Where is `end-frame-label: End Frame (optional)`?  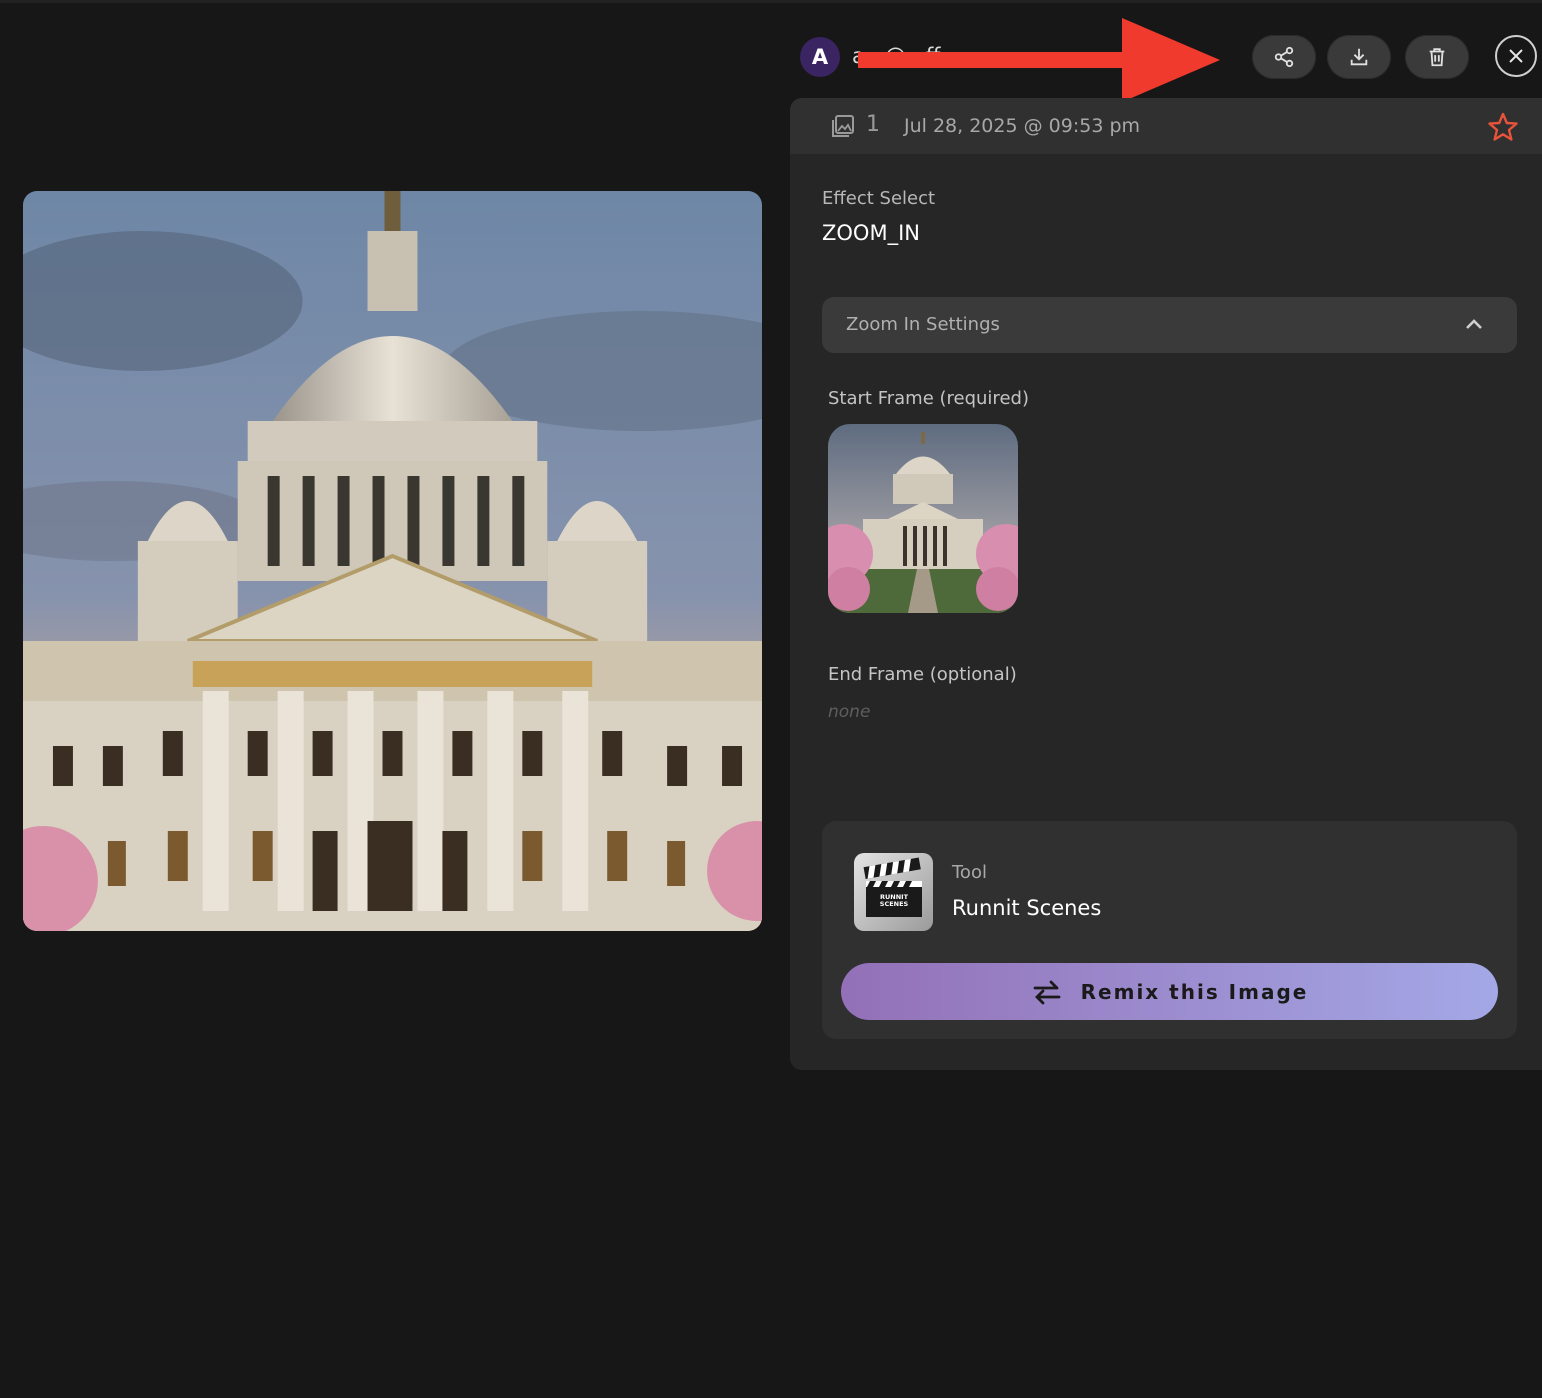 end-frame-label: End Frame (optional) is located at coordinates (922, 674).